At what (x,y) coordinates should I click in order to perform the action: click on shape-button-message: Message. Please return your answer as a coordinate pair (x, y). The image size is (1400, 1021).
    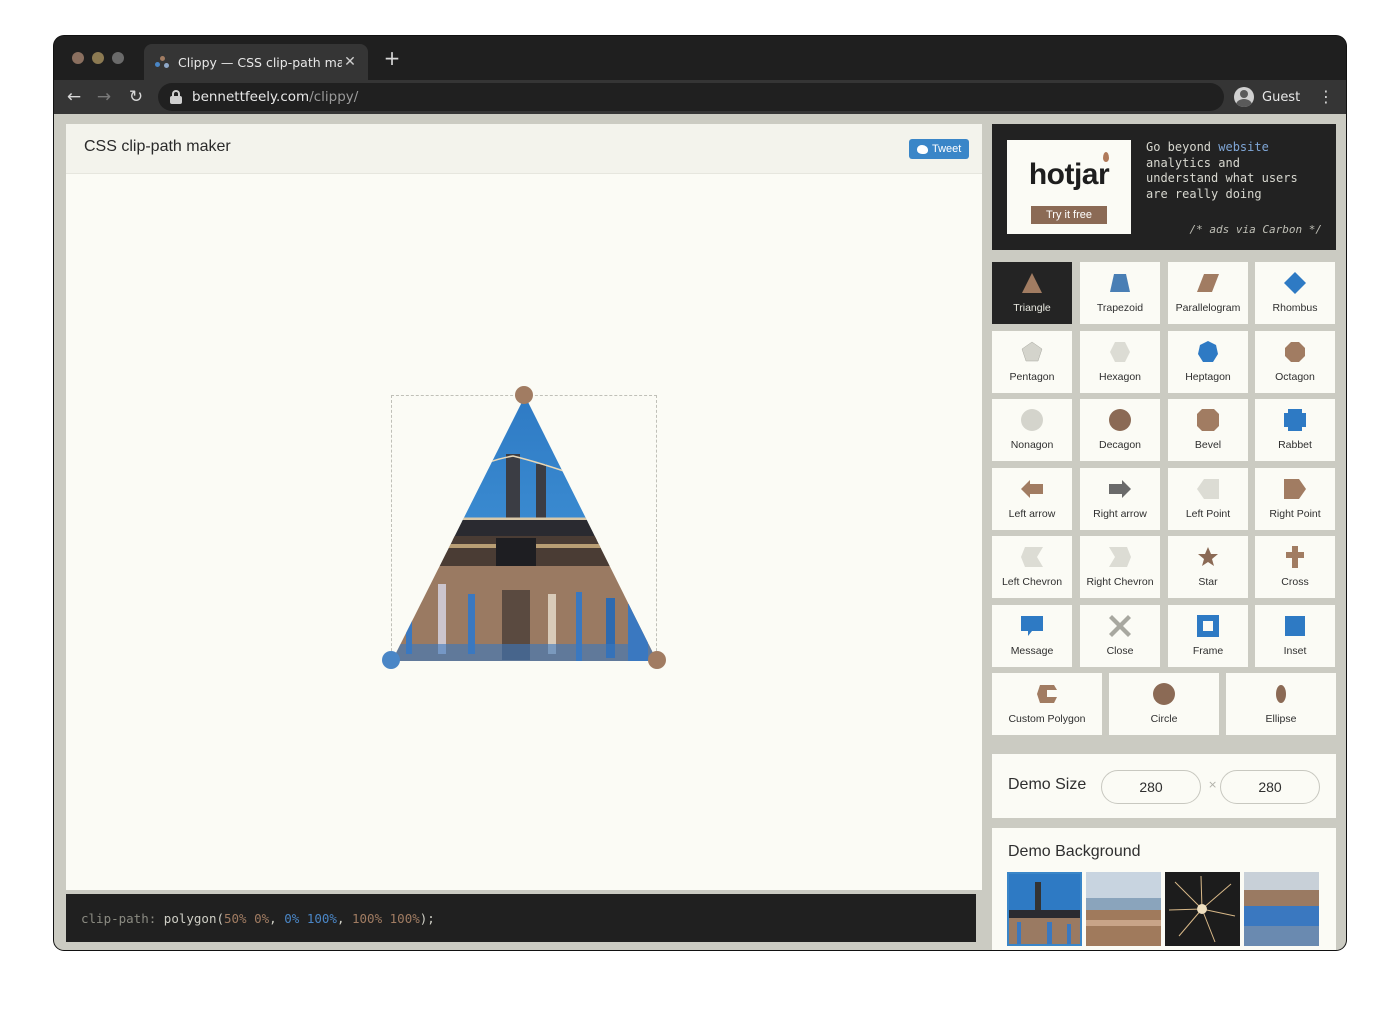
    Looking at the image, I should click on (1032, 635).